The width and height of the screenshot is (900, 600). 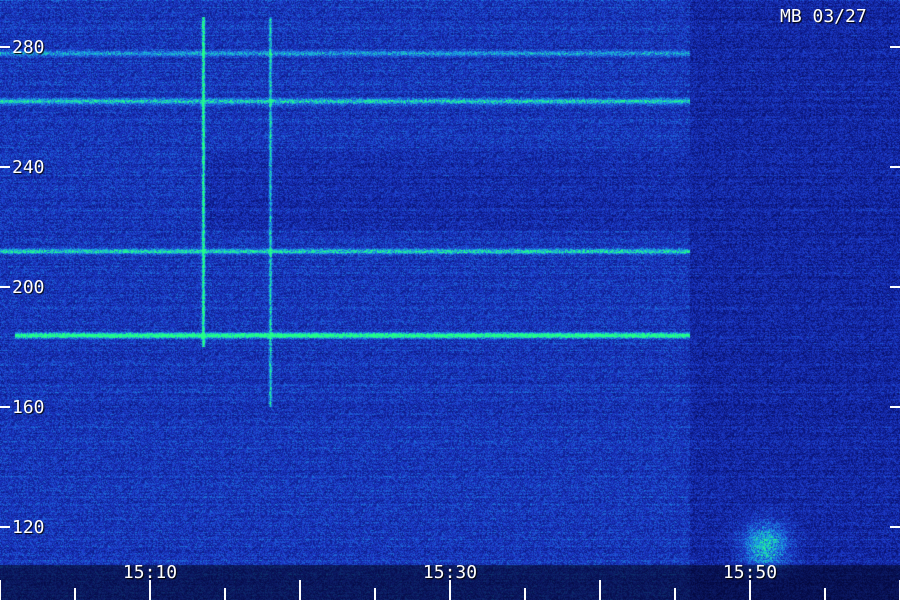 I want to click on station-label: MB 03/27, so click(x=823, y=16).